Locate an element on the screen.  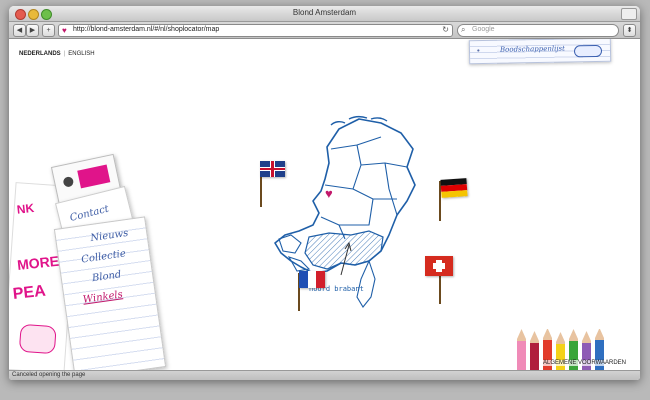
france-flag is located at coordinates (311, 291).